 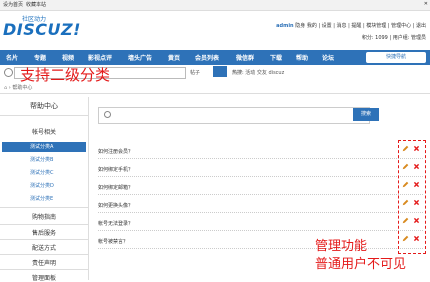 What do you see at coordinates (277, 73) in the screenshot?
I see `hot-link: discuz` at bounding box center [277, 73].